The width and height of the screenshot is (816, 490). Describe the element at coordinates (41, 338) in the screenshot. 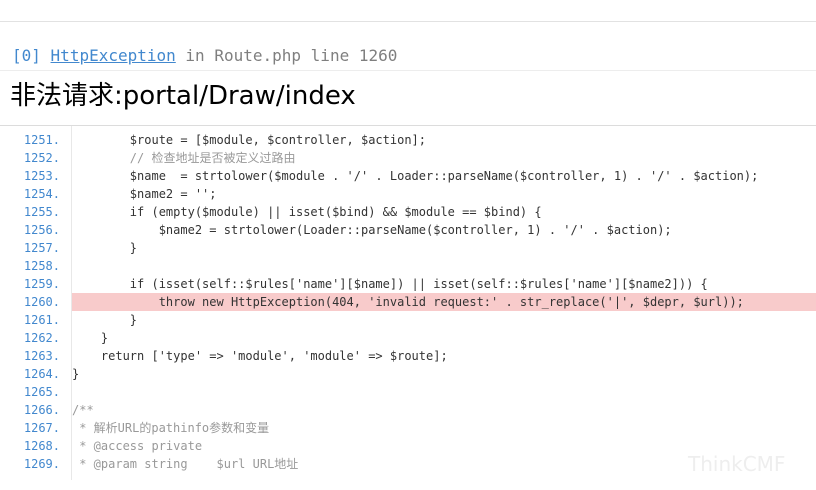

I see `line-number: 1262.` at that location.